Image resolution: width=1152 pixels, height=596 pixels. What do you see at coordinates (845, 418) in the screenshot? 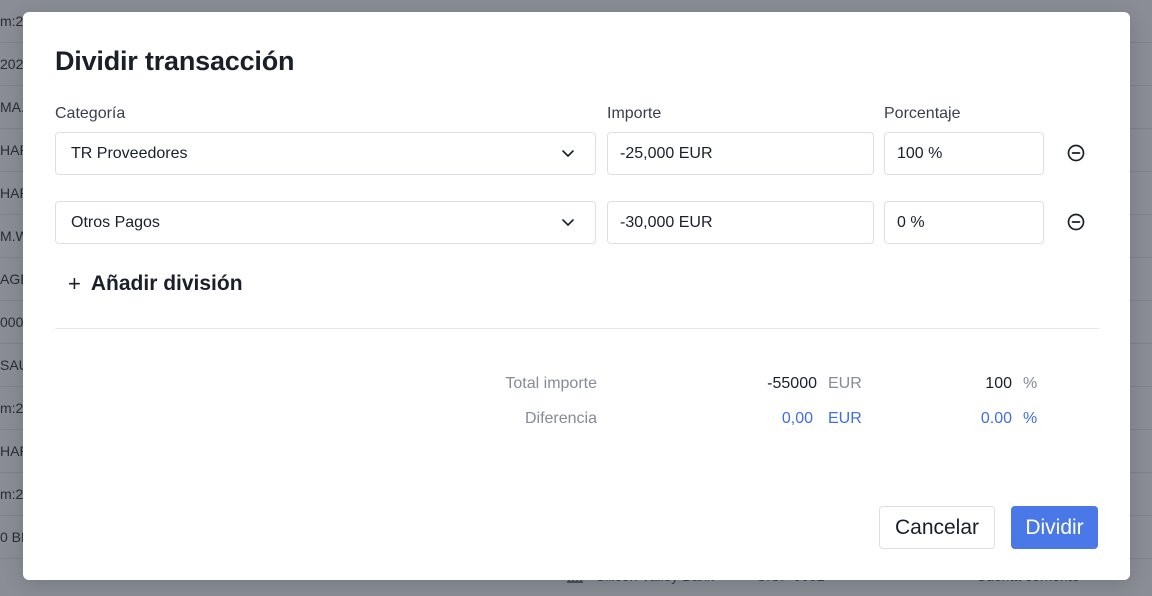
I see `difference-amount-currency: EUR` at bounding box center [845, 418].